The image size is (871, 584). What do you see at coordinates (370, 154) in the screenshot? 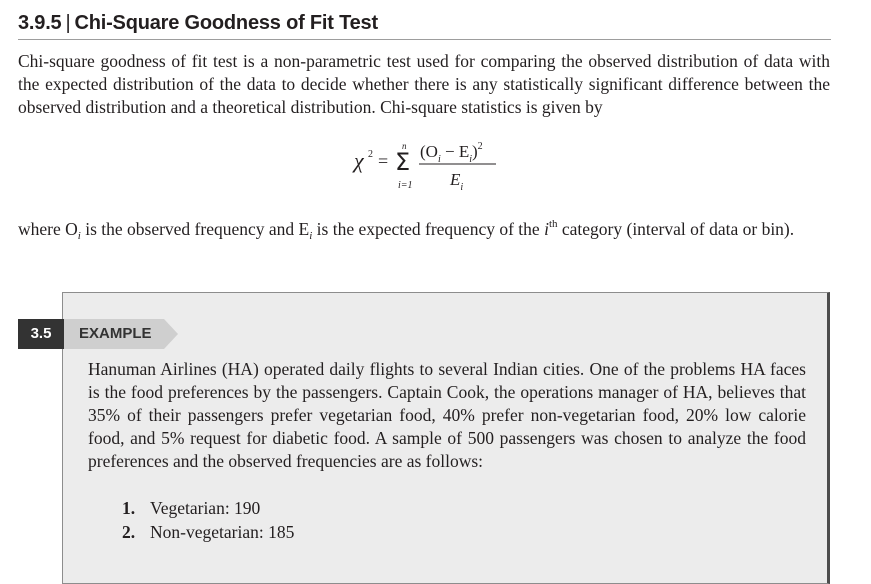
I see `formula-chi-power: 2` at bounding box center [370, 154].